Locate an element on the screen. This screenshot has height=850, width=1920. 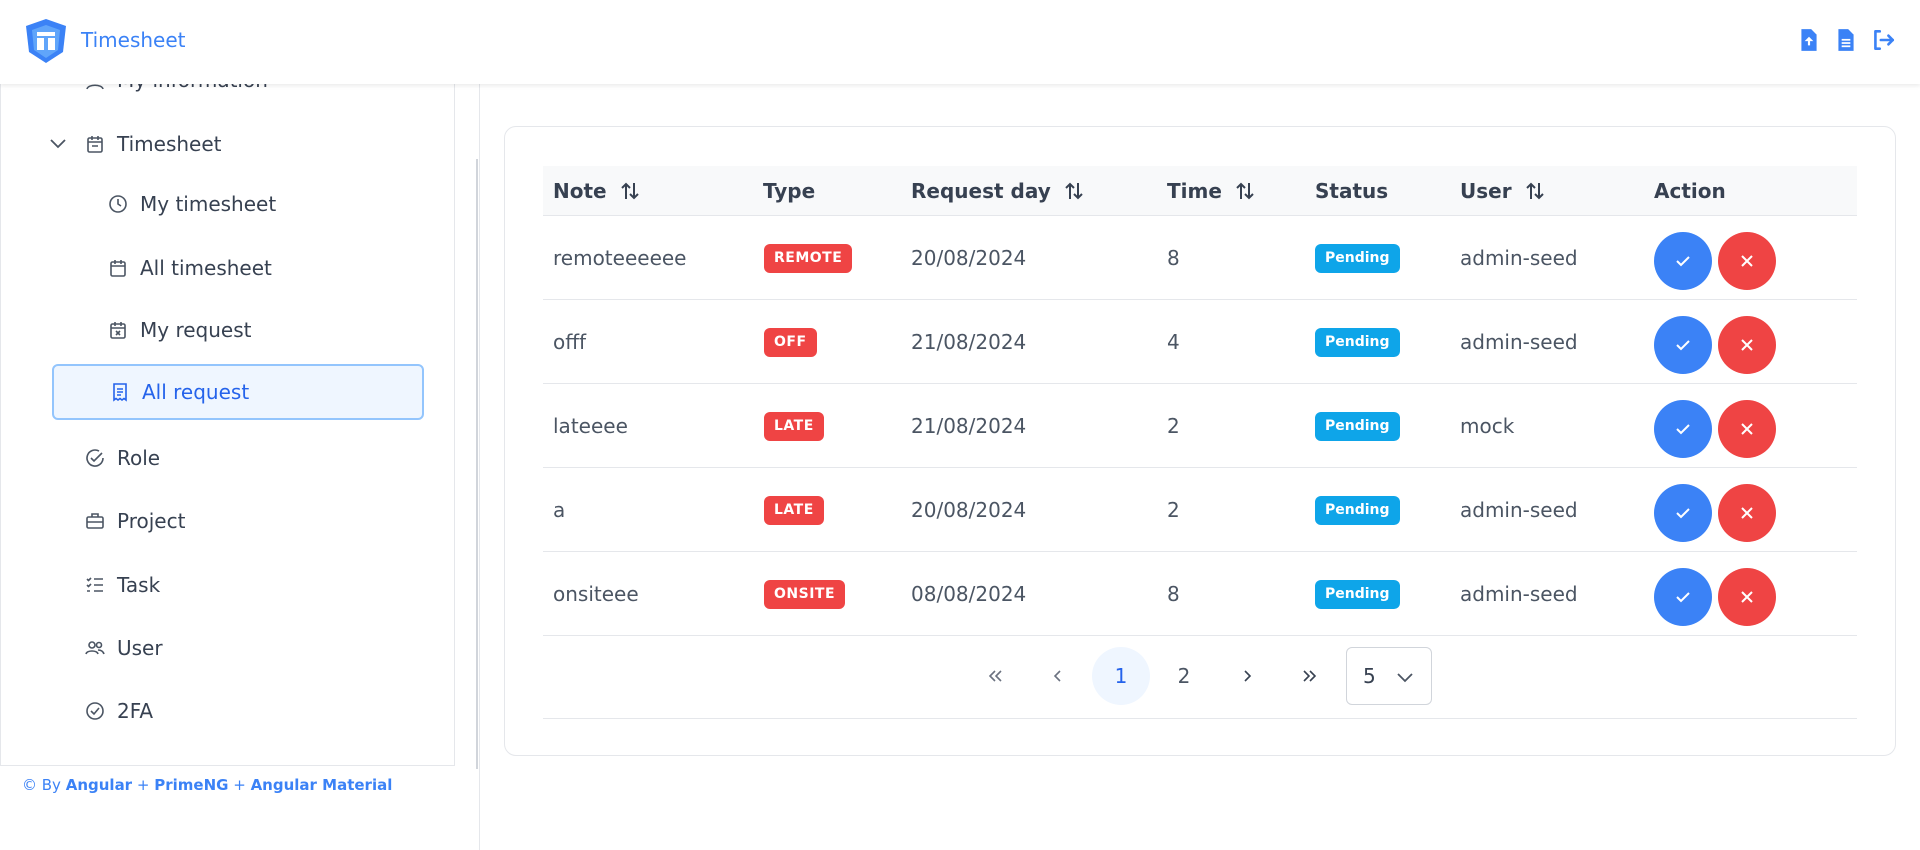
type-tag: ONSITE is located at coordinates (805, 594).